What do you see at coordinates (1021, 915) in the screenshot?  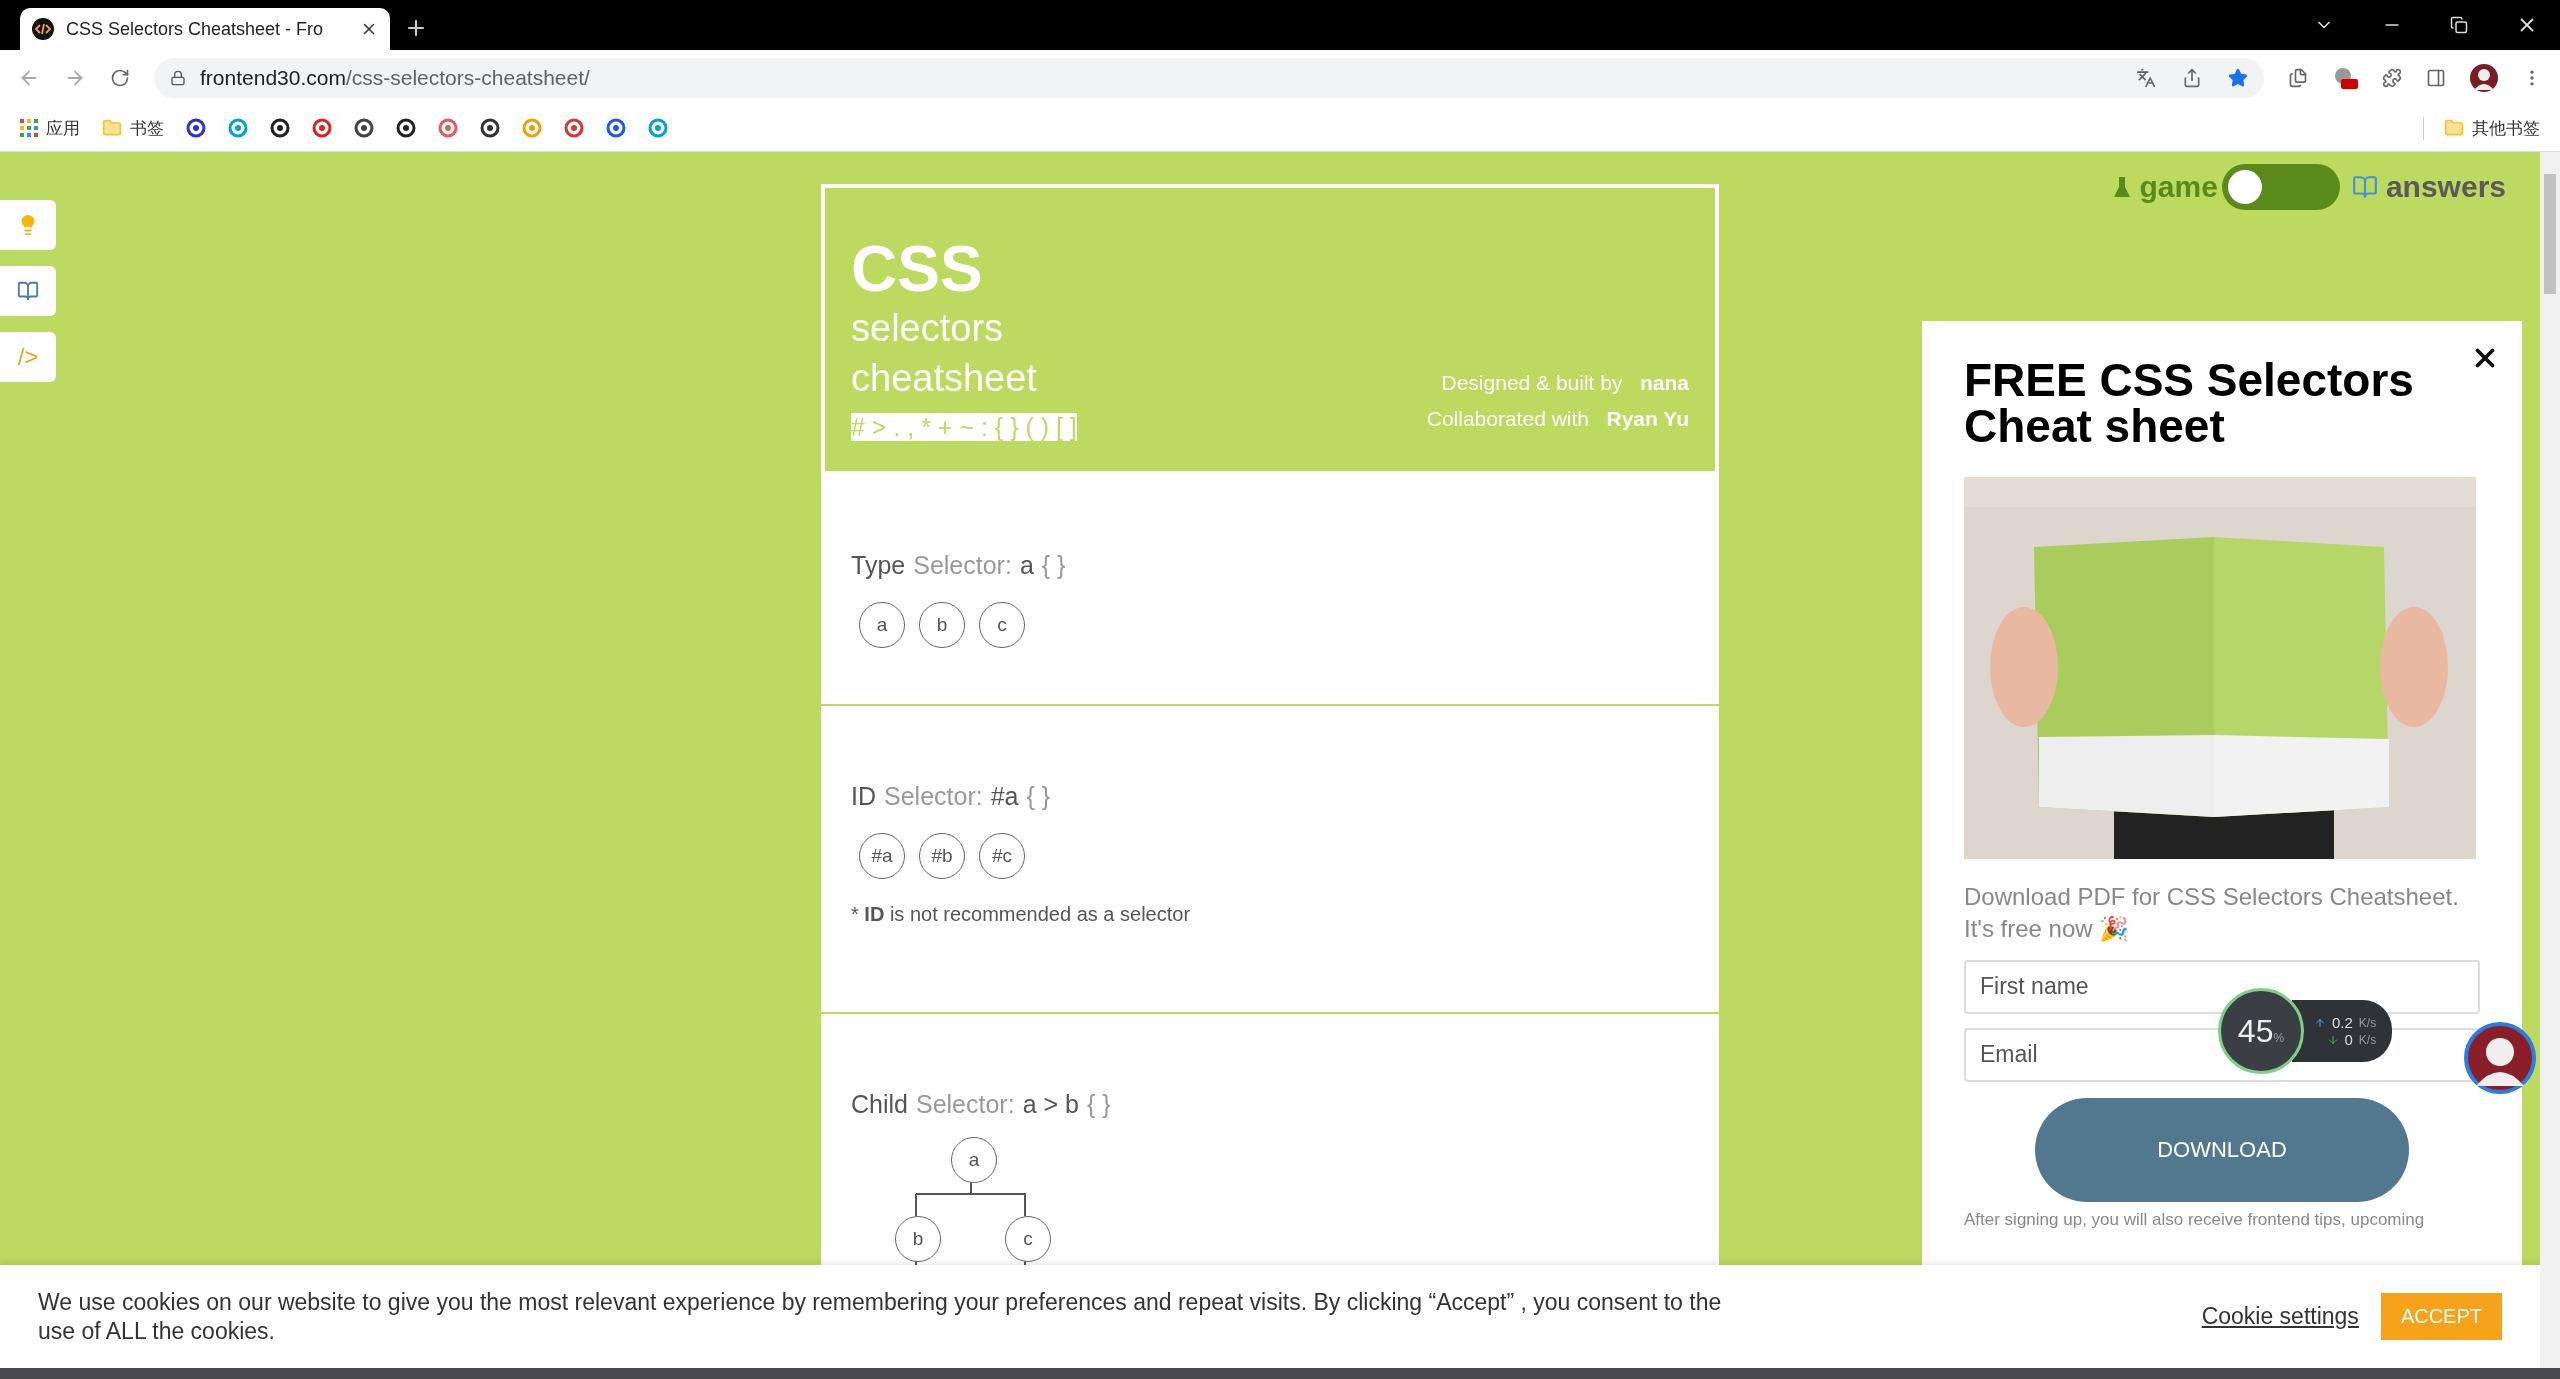 I see `selector-note: *ID is not recommended as a selector` at bounding box center [1021, 915].